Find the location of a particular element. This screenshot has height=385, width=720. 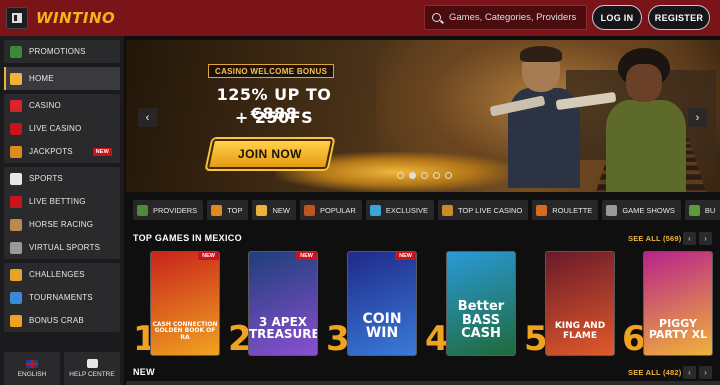

sidebar-item-label: HORSE RACING is located at coordinates (61, 224).